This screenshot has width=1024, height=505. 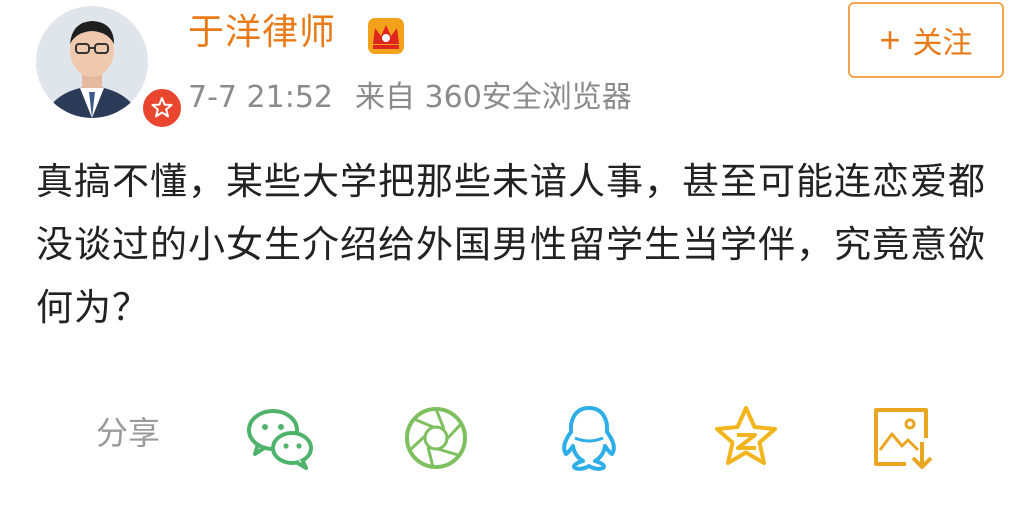 What do you see at coordinates (942, 43) in the screenshot?
I see `follow-label: 关注` at bounding box center [942, 43].